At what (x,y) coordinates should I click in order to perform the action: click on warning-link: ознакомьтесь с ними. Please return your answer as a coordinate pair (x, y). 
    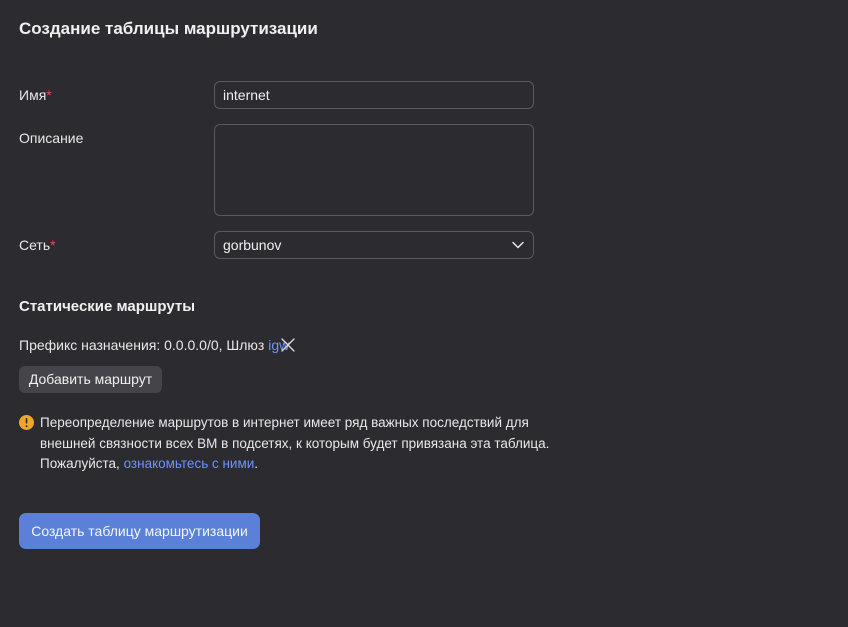
    Looking at the image, I should click on (189, 463).